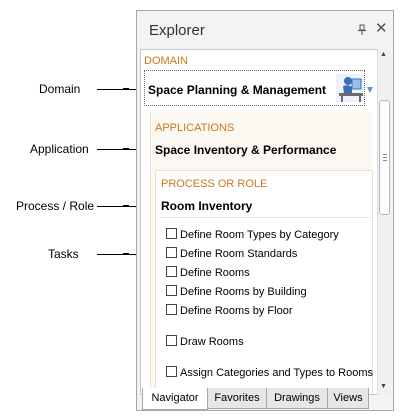  I want to click on callout-domain-line, so click(118, 89).